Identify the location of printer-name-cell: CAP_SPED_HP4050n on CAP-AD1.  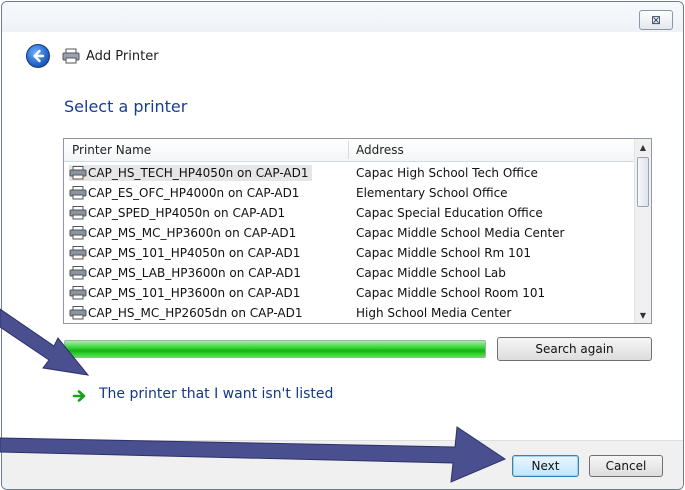
(179, 213).